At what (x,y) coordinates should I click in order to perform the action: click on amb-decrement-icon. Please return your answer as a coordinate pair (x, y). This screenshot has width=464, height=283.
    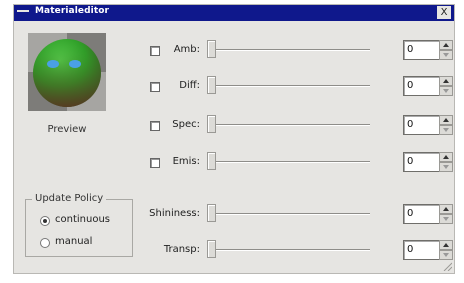
    Looking at the image, I should click on (446, 55).